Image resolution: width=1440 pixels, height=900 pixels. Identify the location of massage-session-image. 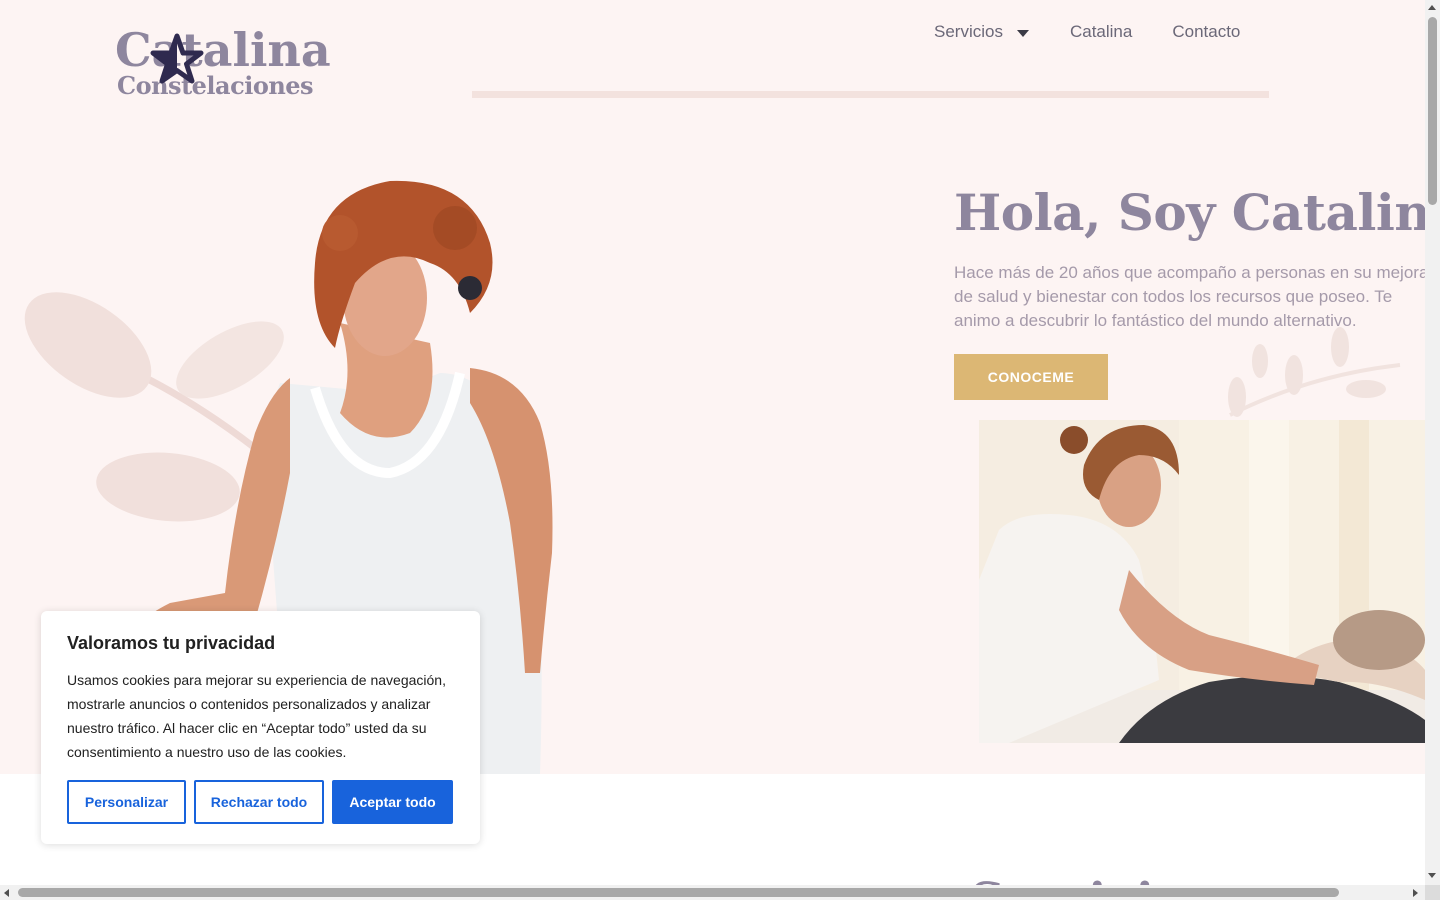
(1202, 581).